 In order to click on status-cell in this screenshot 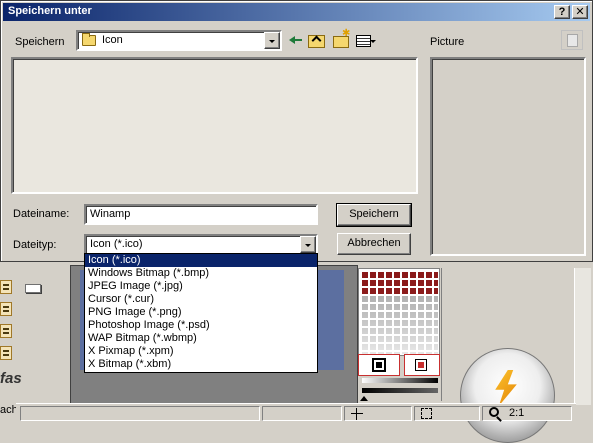, I will do `click(302, 413)`.